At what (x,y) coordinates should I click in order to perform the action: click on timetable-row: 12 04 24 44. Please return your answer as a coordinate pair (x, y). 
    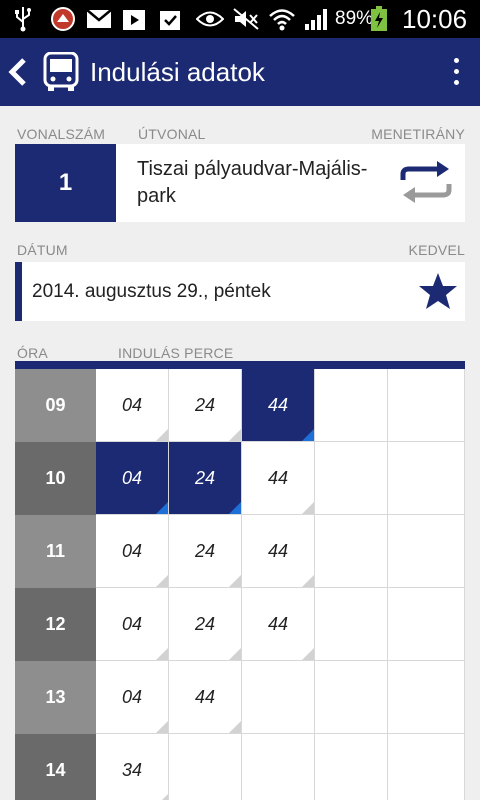
    Looking at the image, I should click on (240, 624).